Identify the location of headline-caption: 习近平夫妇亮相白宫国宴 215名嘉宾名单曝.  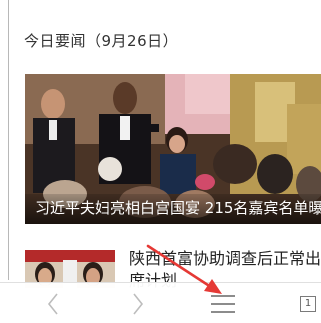
(178, 208).